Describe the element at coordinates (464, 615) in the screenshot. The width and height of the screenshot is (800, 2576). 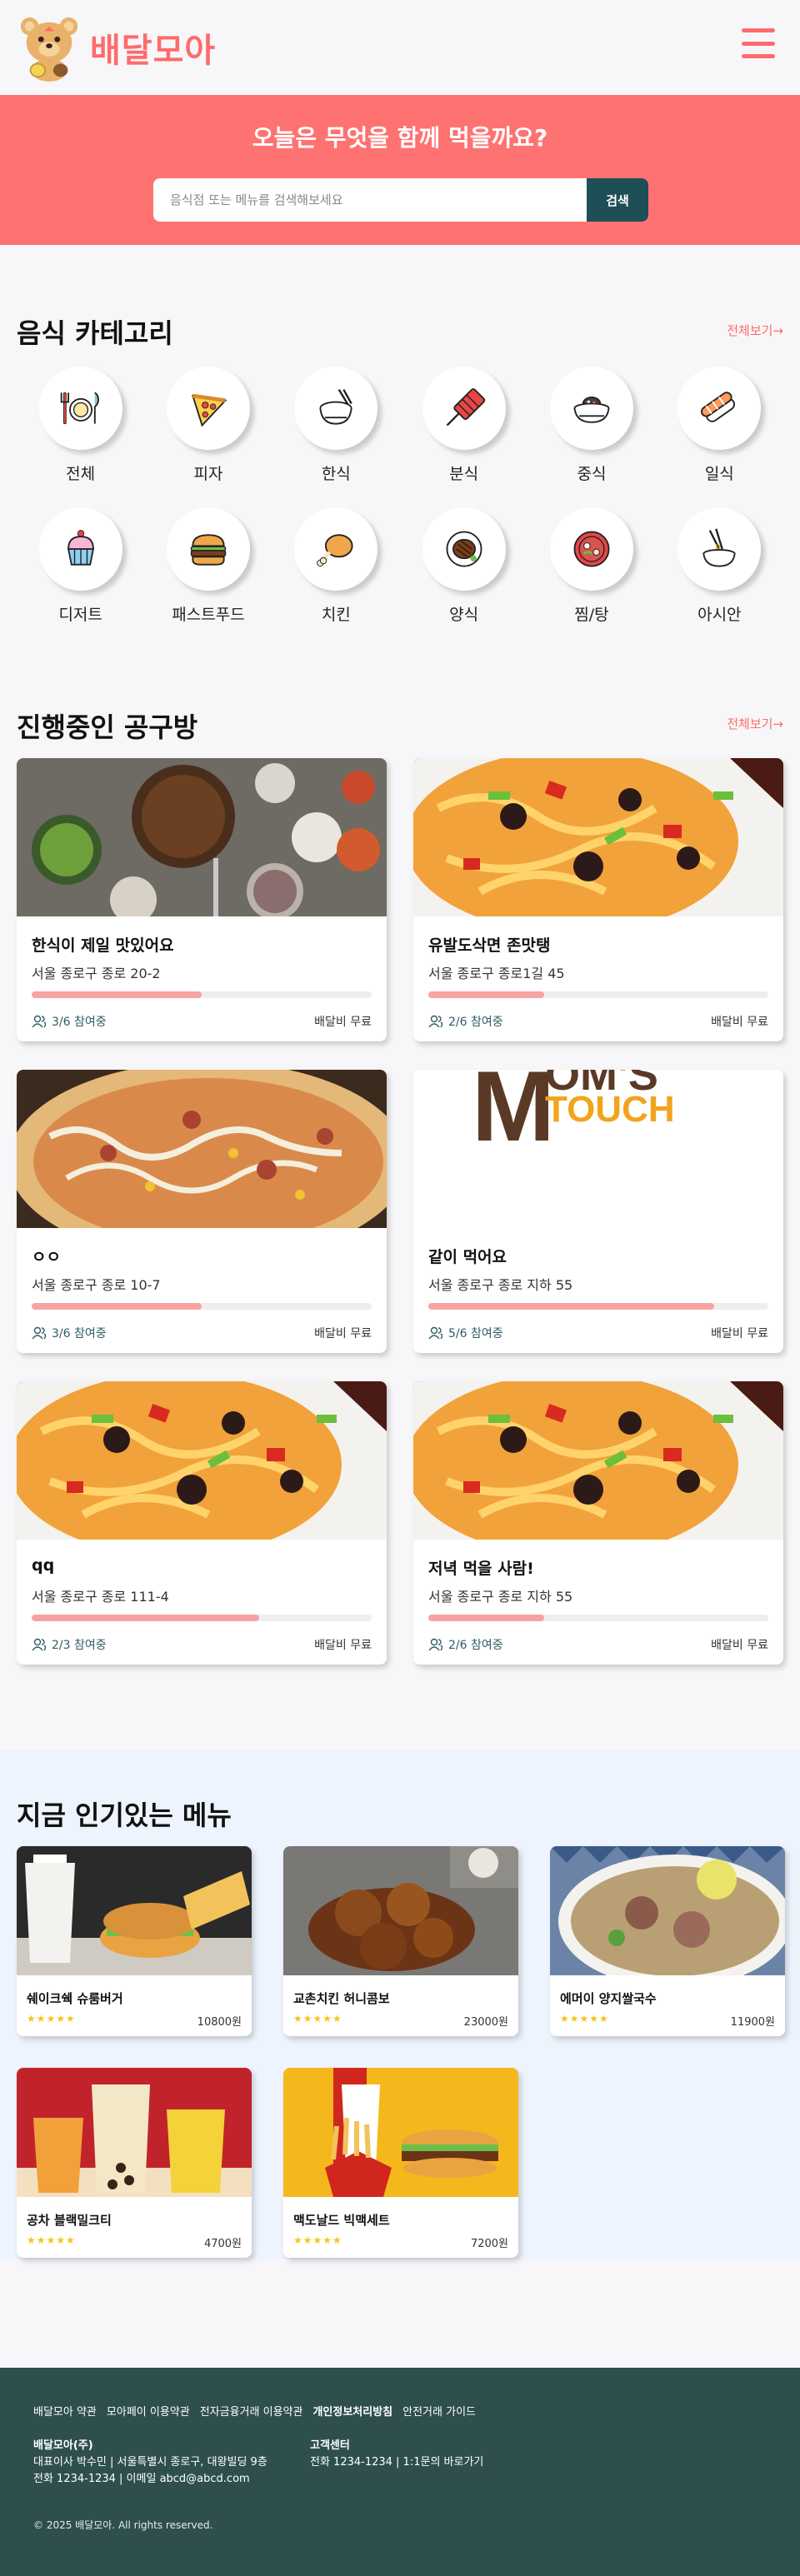
I see `category-label: 양식` at that location.